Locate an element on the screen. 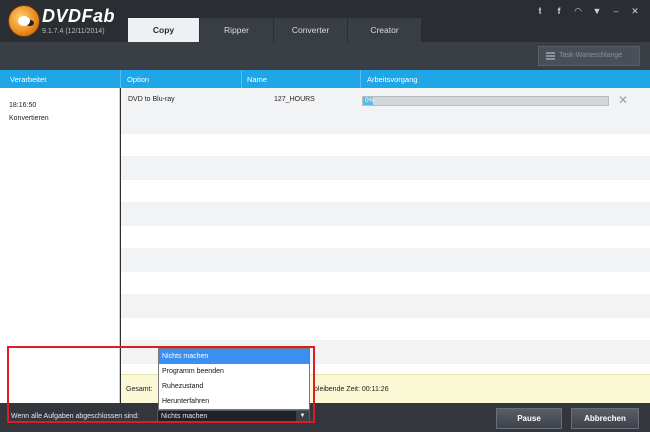 This screenshot has height=432, width=650. remaining-time: bleibende Zeit: 00:11:26 is located at coordinates (351, 389).